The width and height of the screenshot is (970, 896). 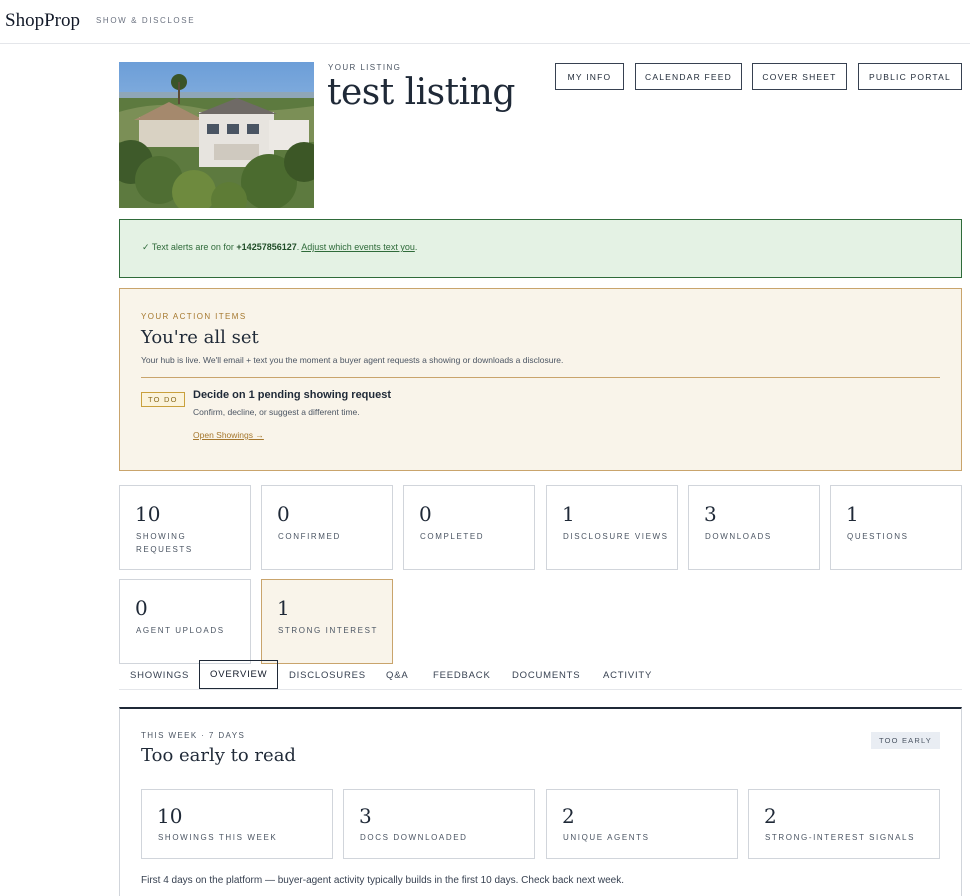 What do you see at coordinates (218, 755) in the screenshot?
I see `overview-title: Too early to read` at bounding box center [218, 755].